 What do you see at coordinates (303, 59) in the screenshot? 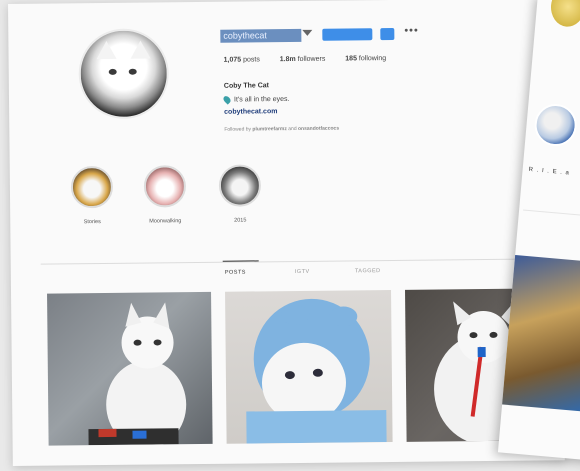
I see `stat-followers: 1.8m followers` at bounding box center [303, 59].